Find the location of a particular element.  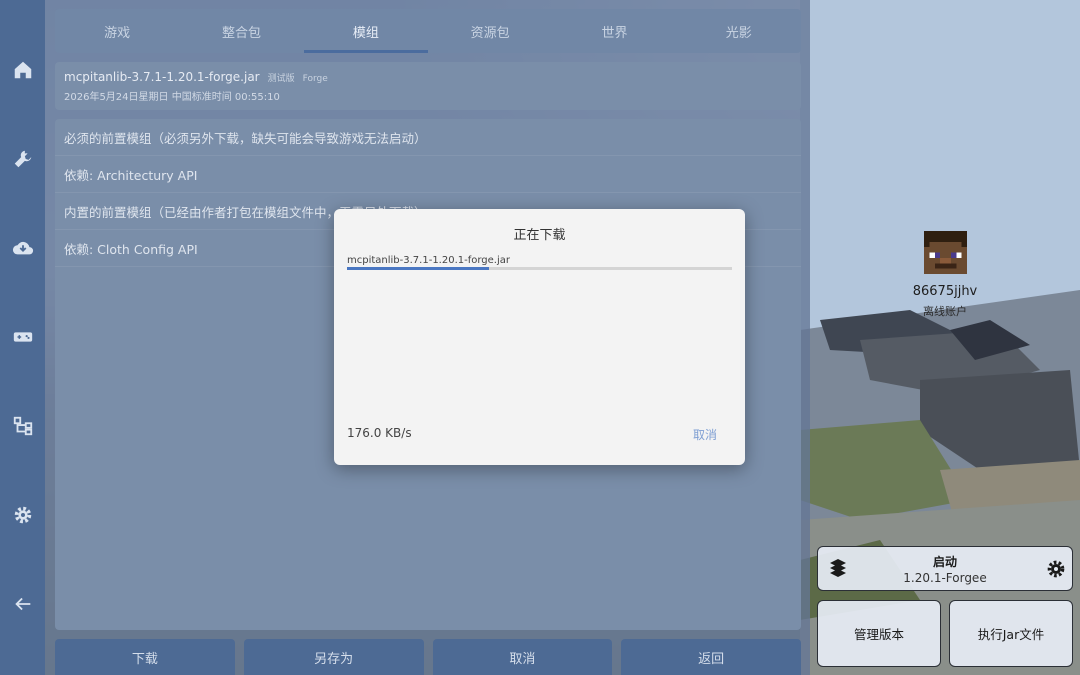

nav-rail is located at coordinates (22, 337).